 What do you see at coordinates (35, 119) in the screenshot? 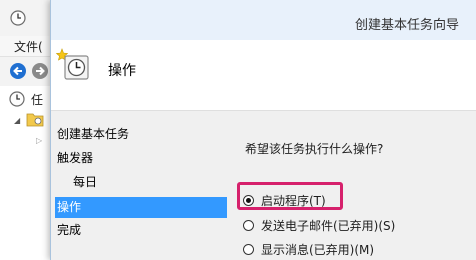
I see `folder-icon` at bounding box center [35, 119].